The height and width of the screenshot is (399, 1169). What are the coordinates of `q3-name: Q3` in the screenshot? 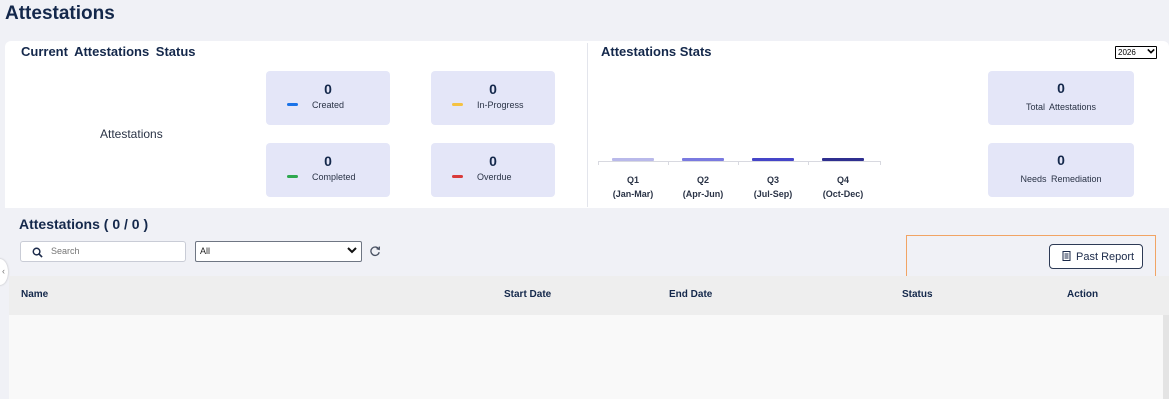 It's located at (772, 180).